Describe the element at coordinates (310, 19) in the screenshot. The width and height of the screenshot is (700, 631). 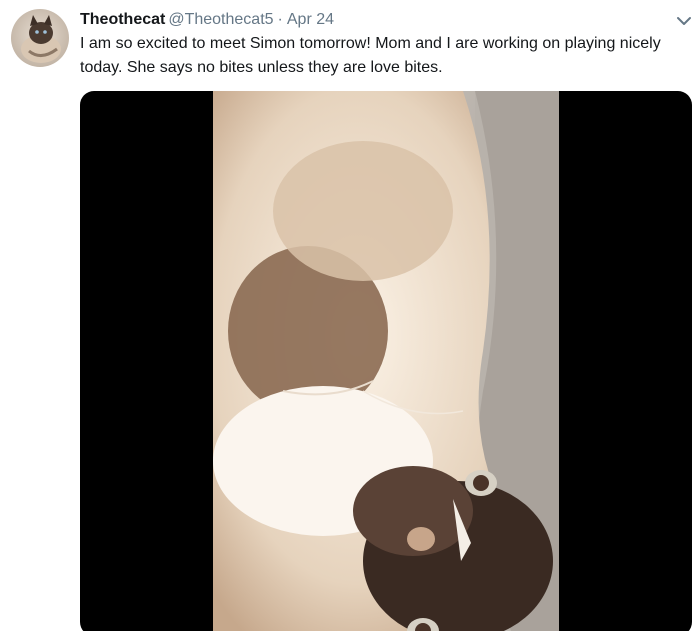
I see `tweet-date: Apr 24` at that location.